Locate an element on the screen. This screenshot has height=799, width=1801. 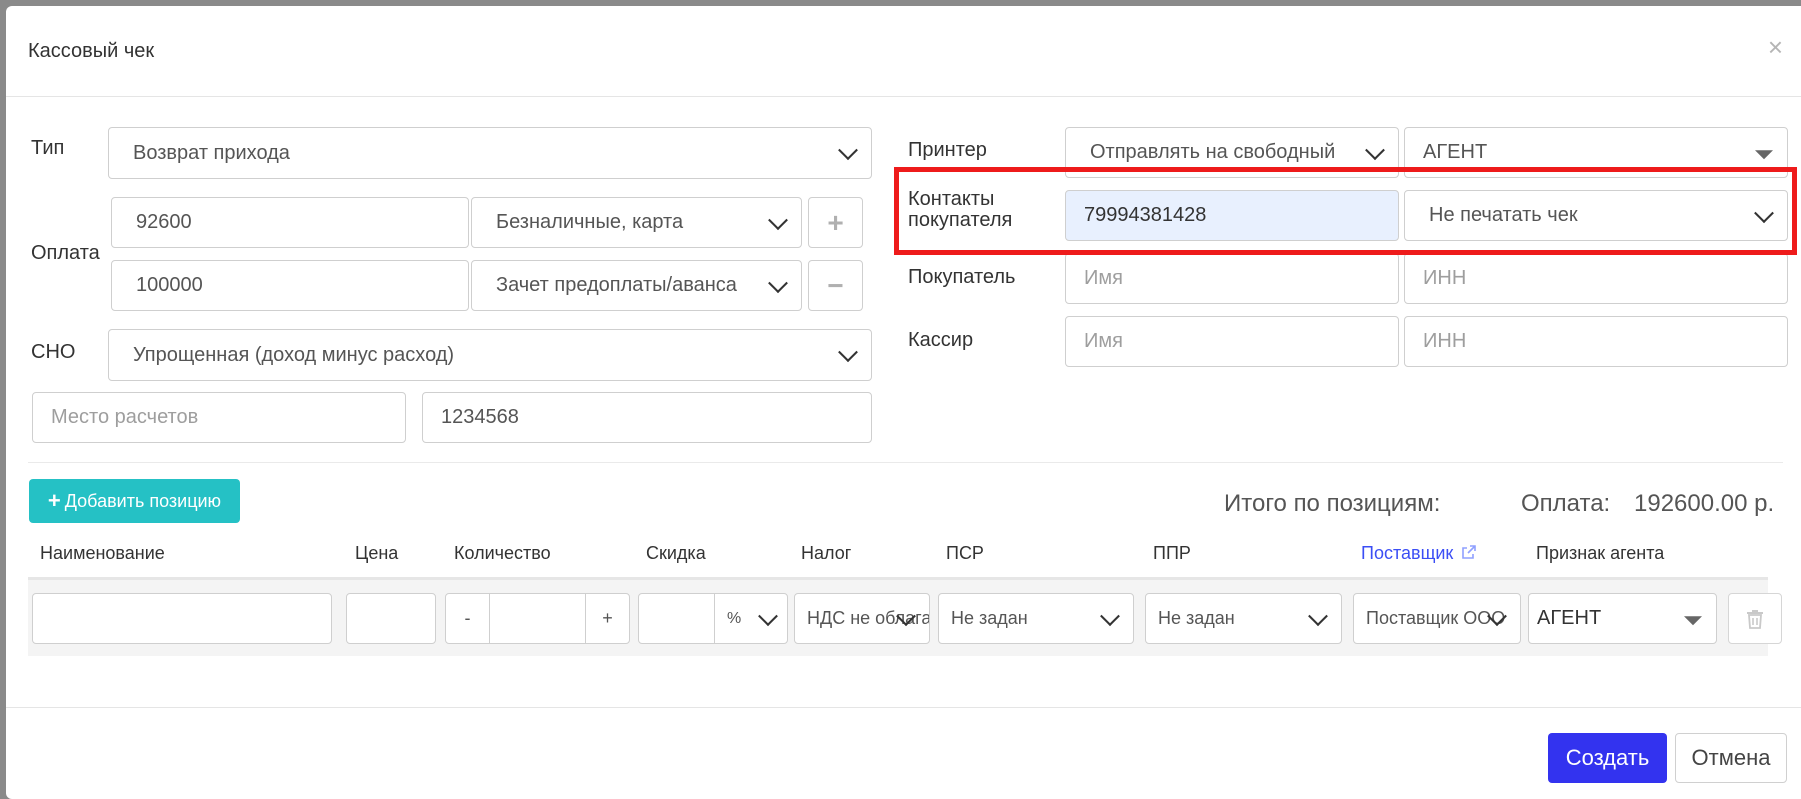
payment-method-1-value: Безналичные, карта is located at coordinates (590, 222).